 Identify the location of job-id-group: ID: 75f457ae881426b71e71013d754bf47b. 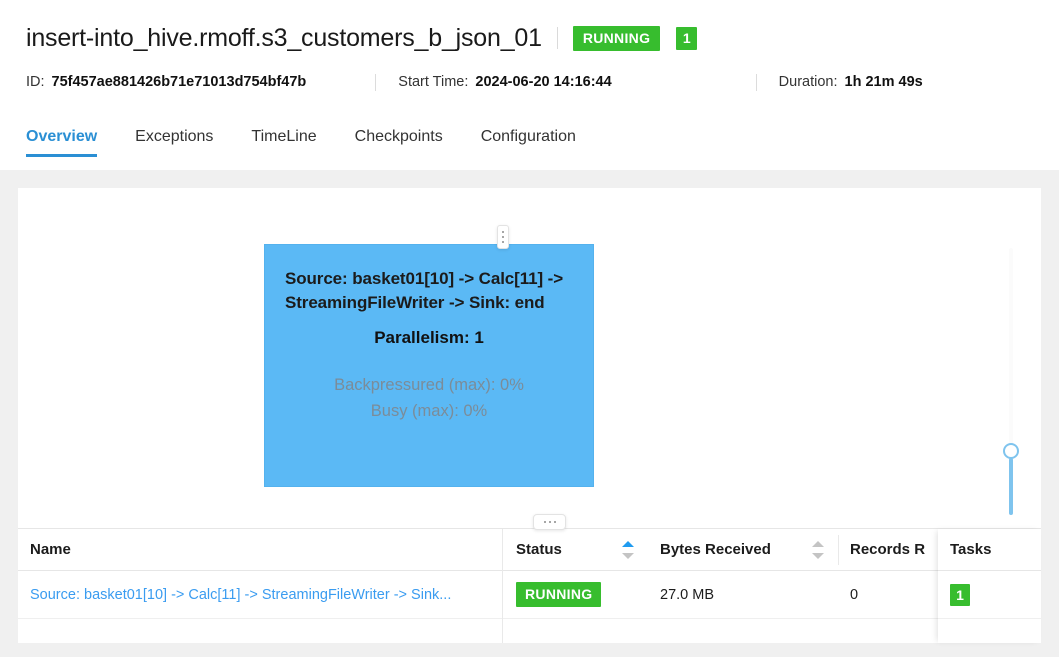
(166, 82).